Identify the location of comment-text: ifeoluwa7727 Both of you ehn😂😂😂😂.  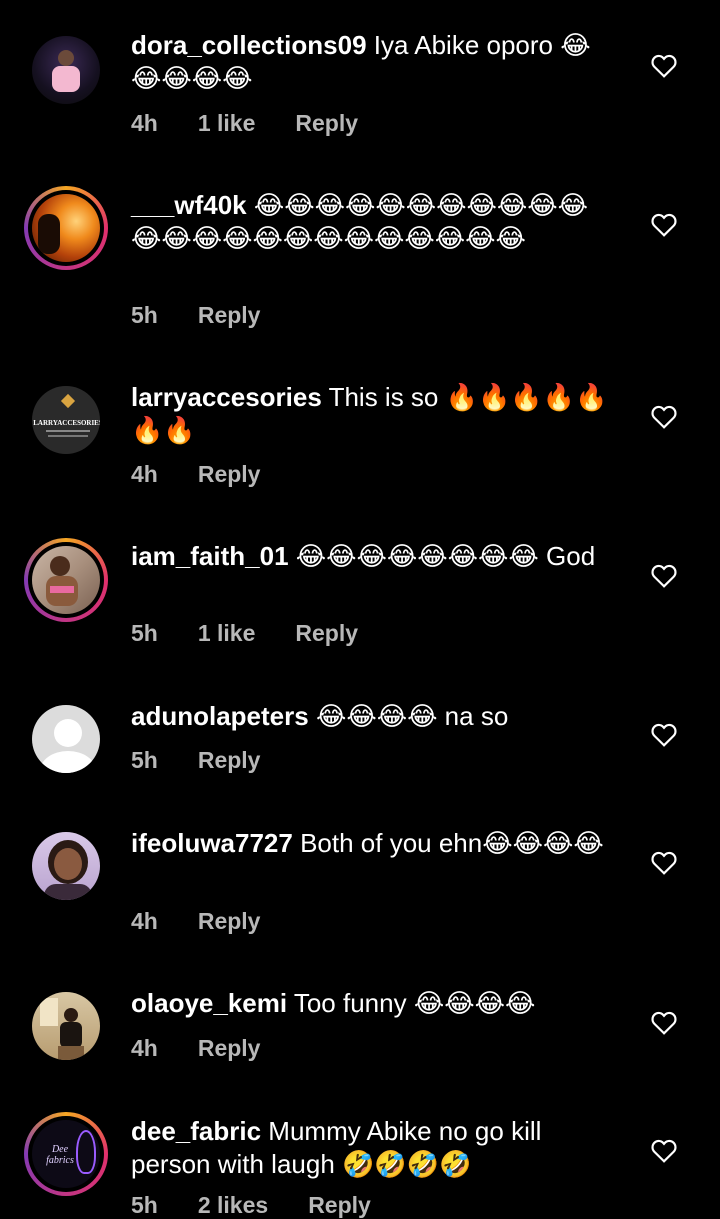
(371, 843).